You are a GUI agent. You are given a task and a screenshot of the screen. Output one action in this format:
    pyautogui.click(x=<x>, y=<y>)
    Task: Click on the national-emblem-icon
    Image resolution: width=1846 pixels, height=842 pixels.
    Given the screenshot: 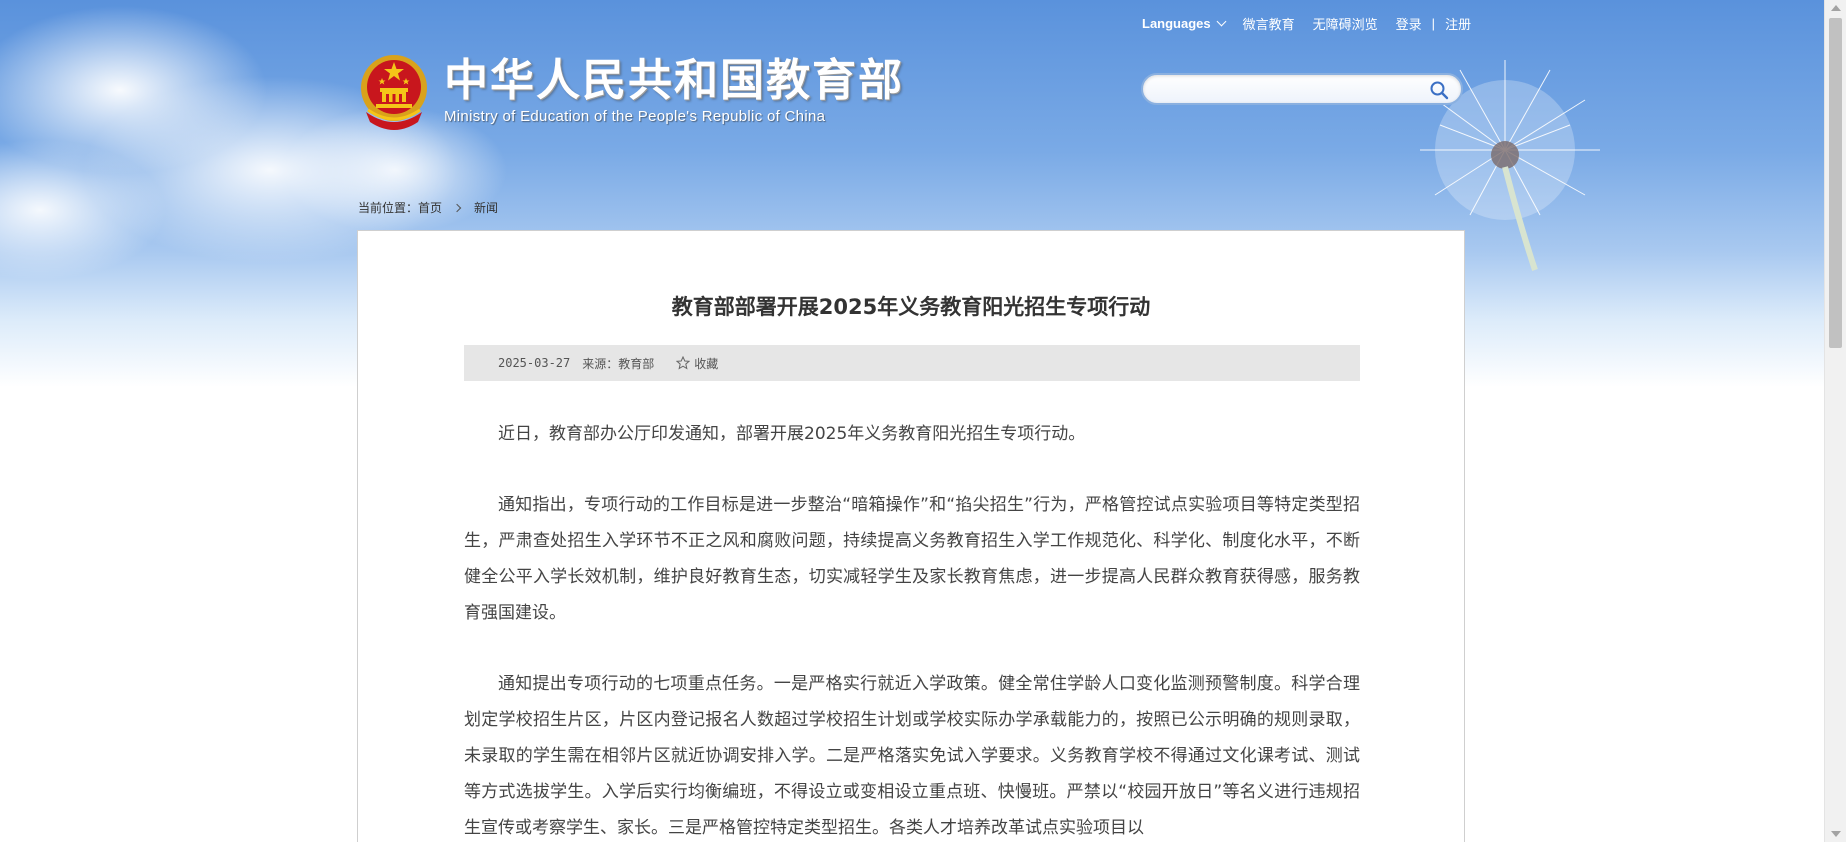 What is the action you would take?
    pyautogui.click(x=394, y=92)
    